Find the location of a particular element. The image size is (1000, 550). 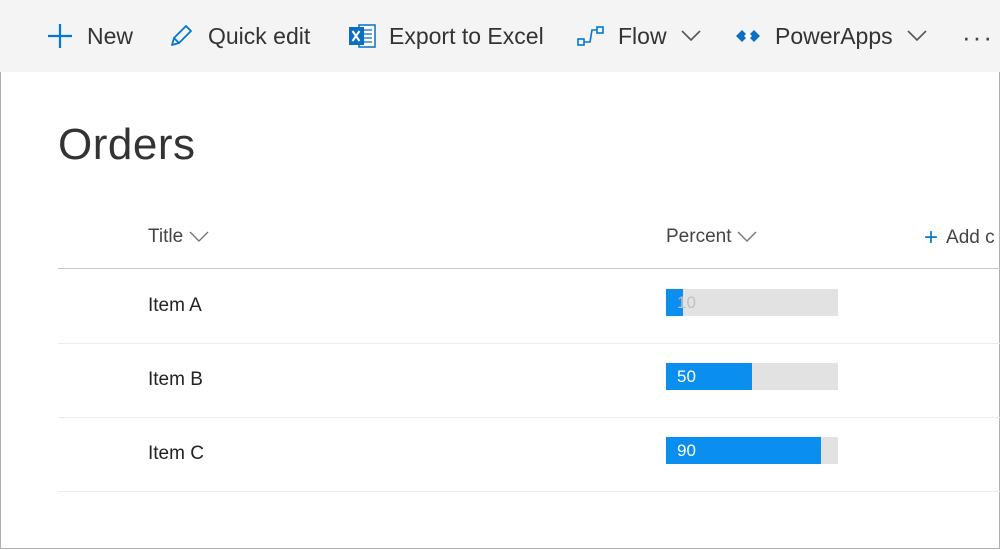

more-options-button: ··· is located at coordinates (978, 37).